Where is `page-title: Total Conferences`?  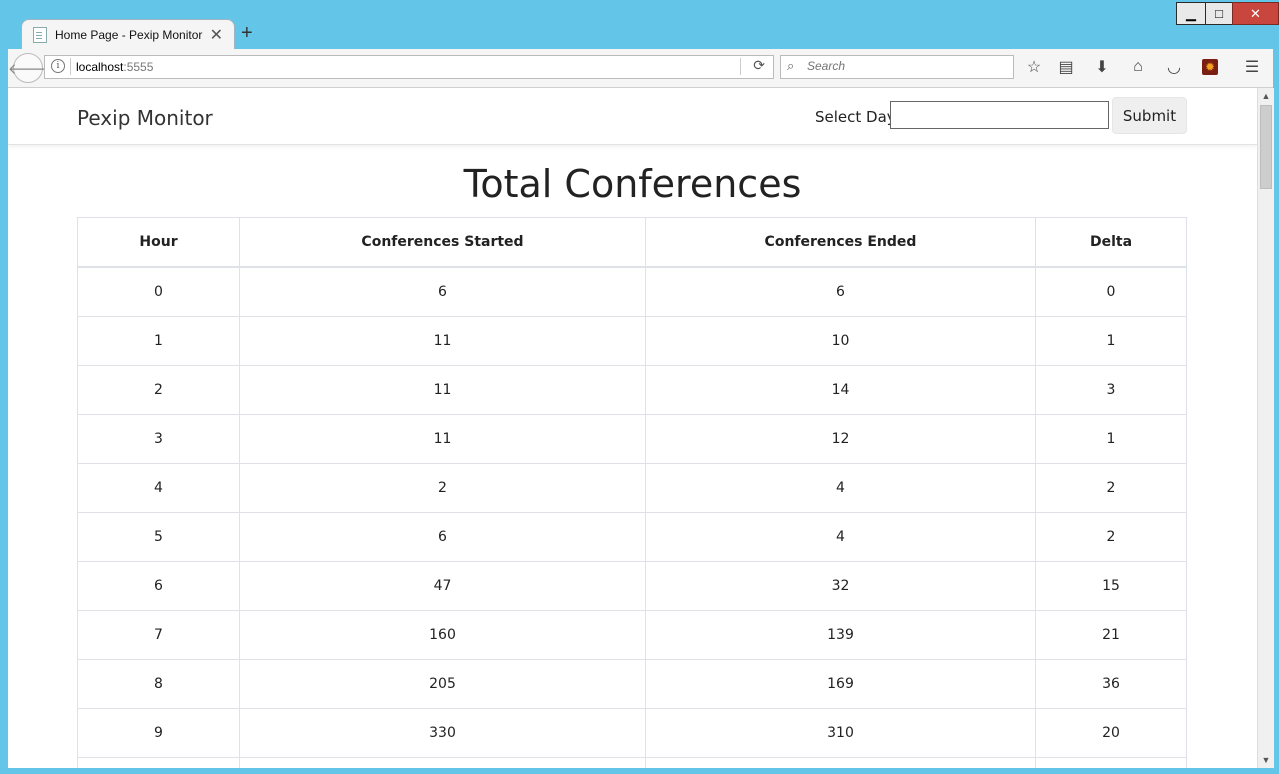 page-title: Total Conferences is located at coordinates (632, 184).